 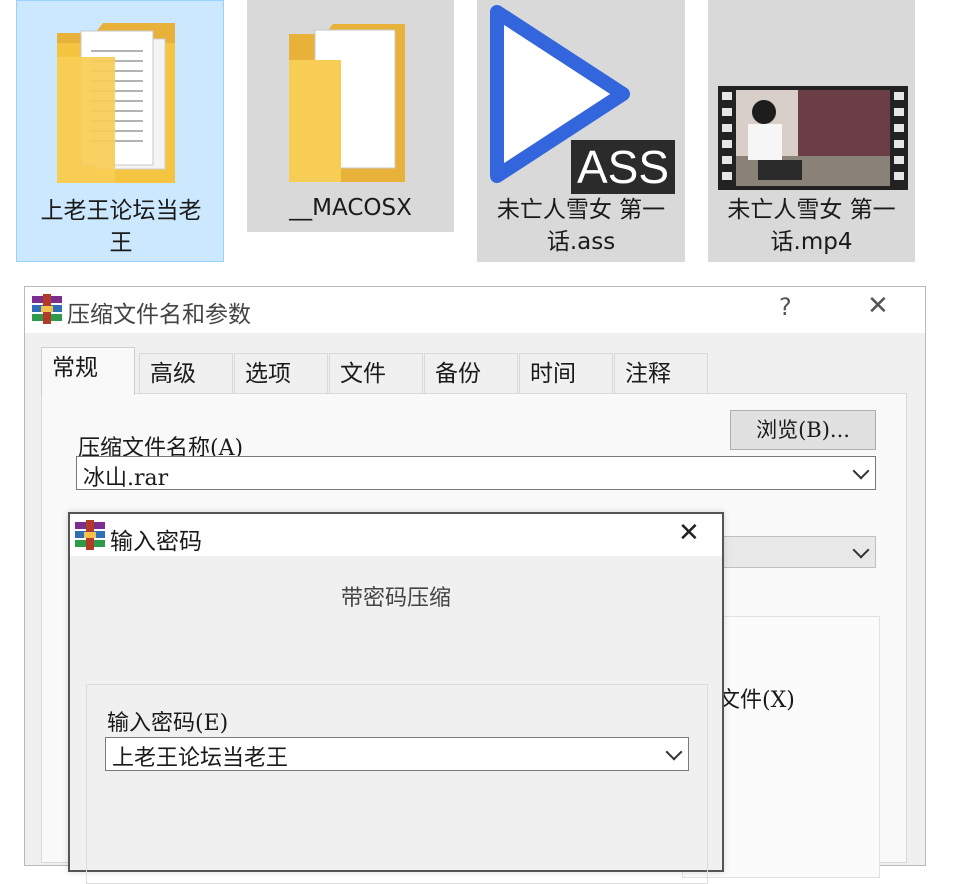 I want to click on file-label: 未亡人雪女 第一话.ass, so click(x=581, y=226).